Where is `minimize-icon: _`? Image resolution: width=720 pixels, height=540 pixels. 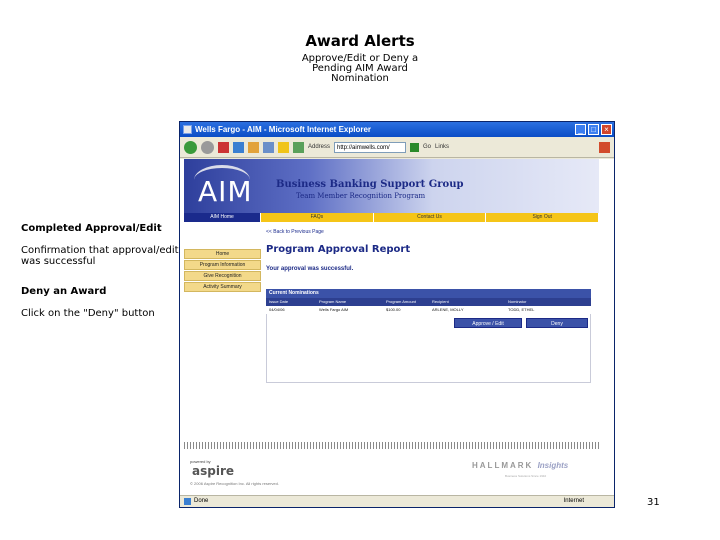 minimize-icon: _ is located at coordinates (580, 129).